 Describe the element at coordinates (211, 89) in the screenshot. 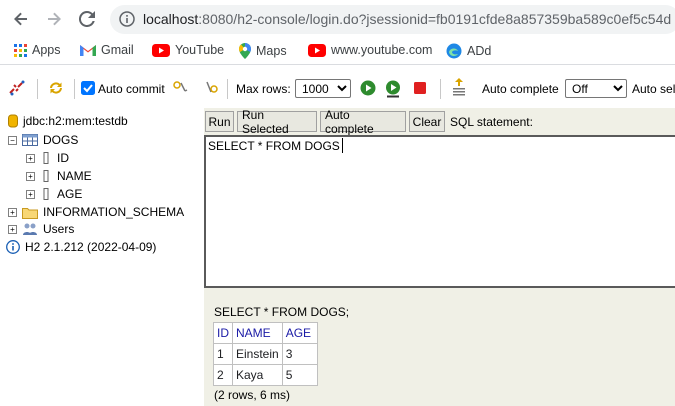

I see `commit-icon` at that location.